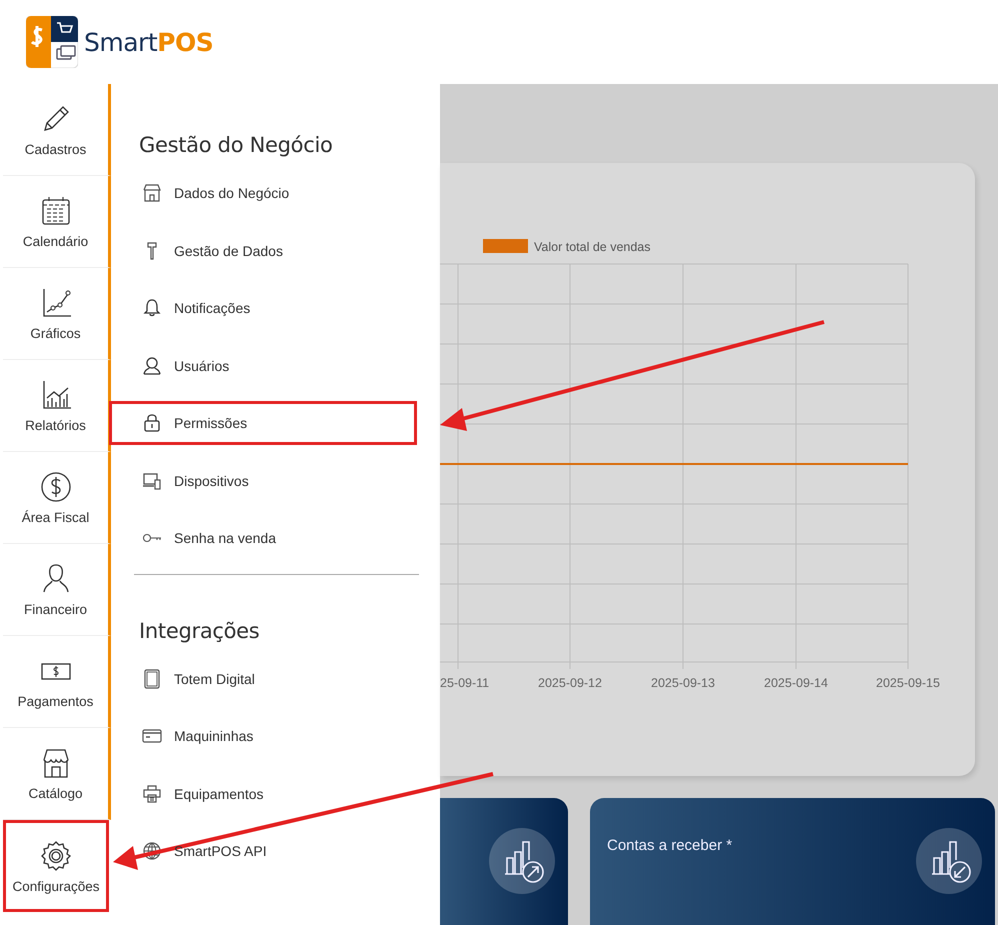 The image size is (998, 925). I want to click on logo-icon, so click(52, 42).